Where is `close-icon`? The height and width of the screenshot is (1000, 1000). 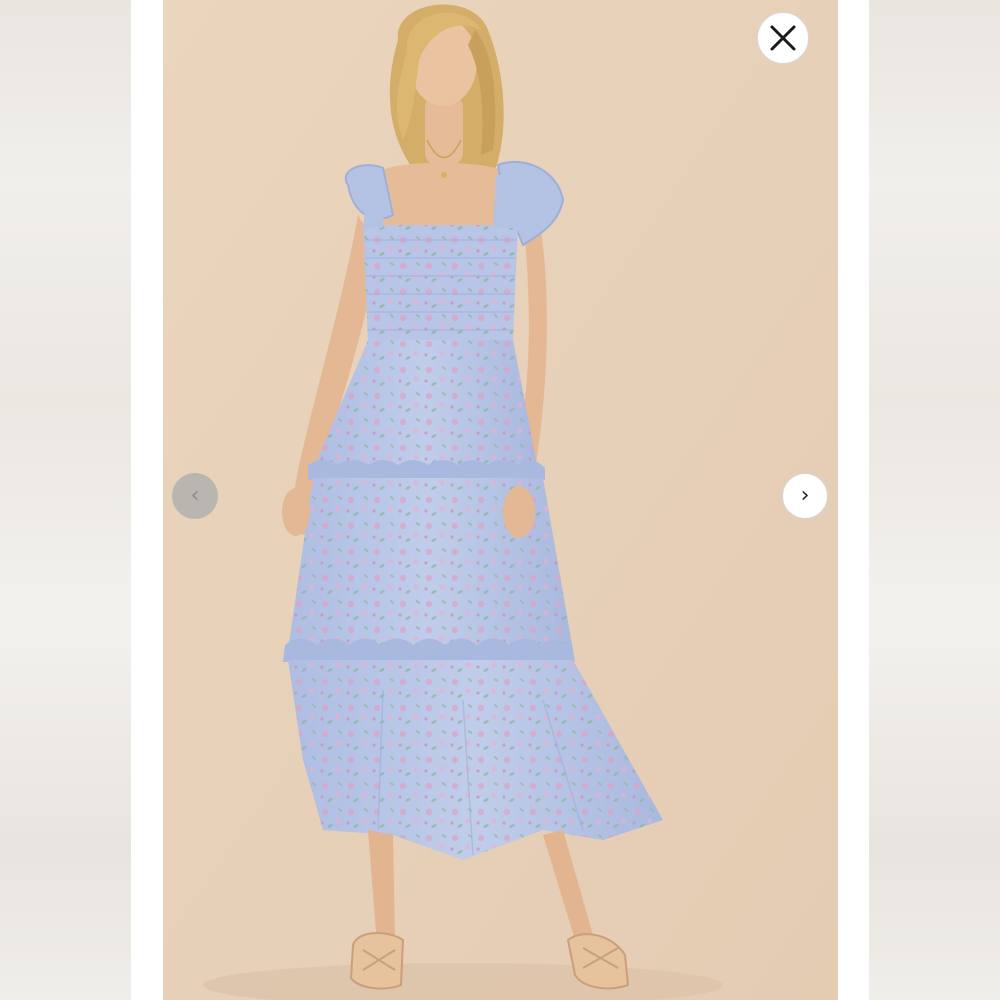
close-icon is located at coordinates (783, 38).